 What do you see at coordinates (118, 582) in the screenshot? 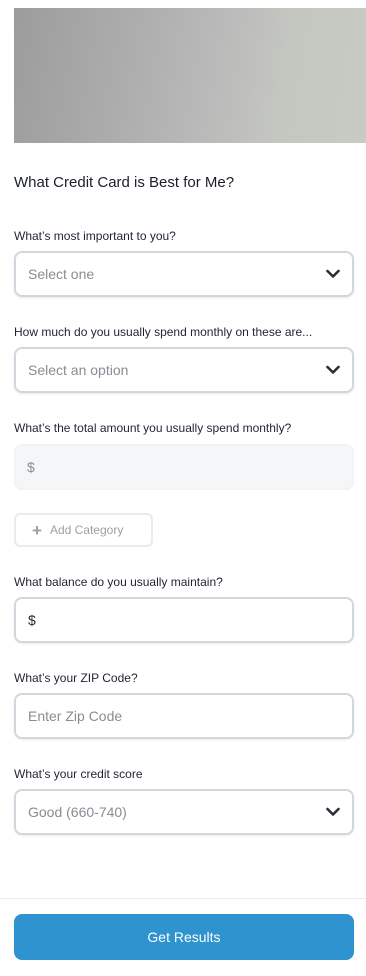
I see `balance-label: What balance do you usually maintain?` at bounding box center [118, 582].